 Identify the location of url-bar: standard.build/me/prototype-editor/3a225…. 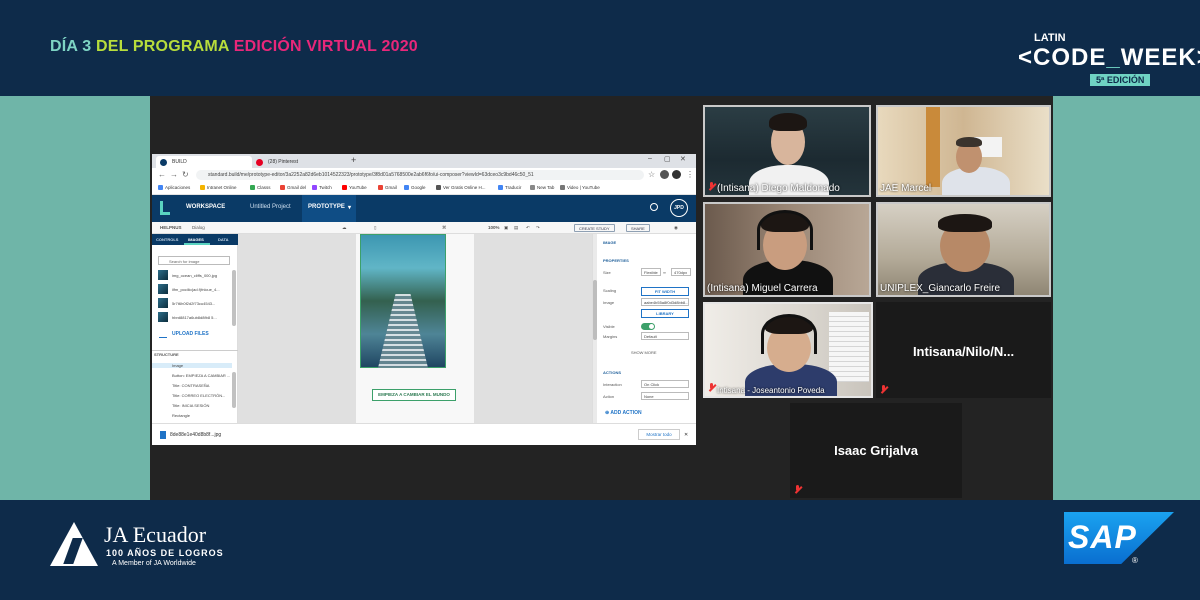
(420, 175).